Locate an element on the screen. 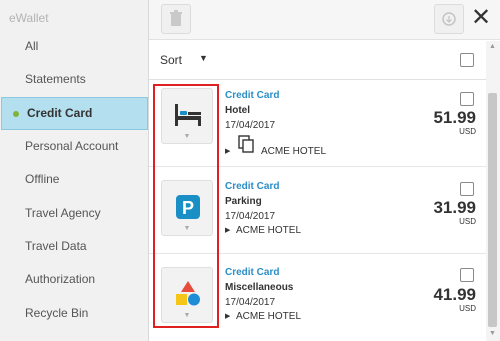 This screenshot has width=500, height=341. scroll-thumb is located at coordinates (492, 210).